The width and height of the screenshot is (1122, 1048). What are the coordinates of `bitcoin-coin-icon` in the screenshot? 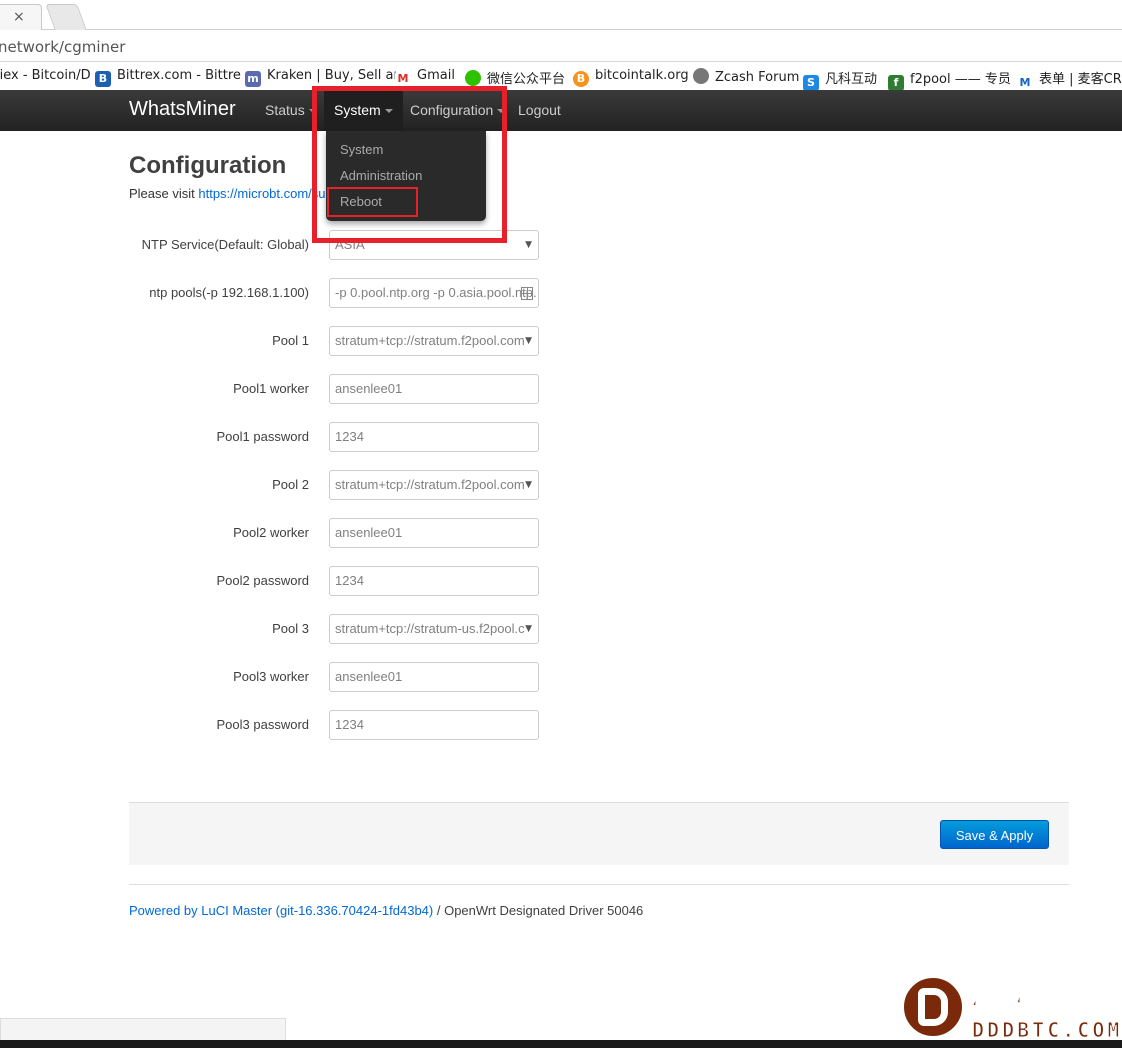 It's located at (933, 1007).